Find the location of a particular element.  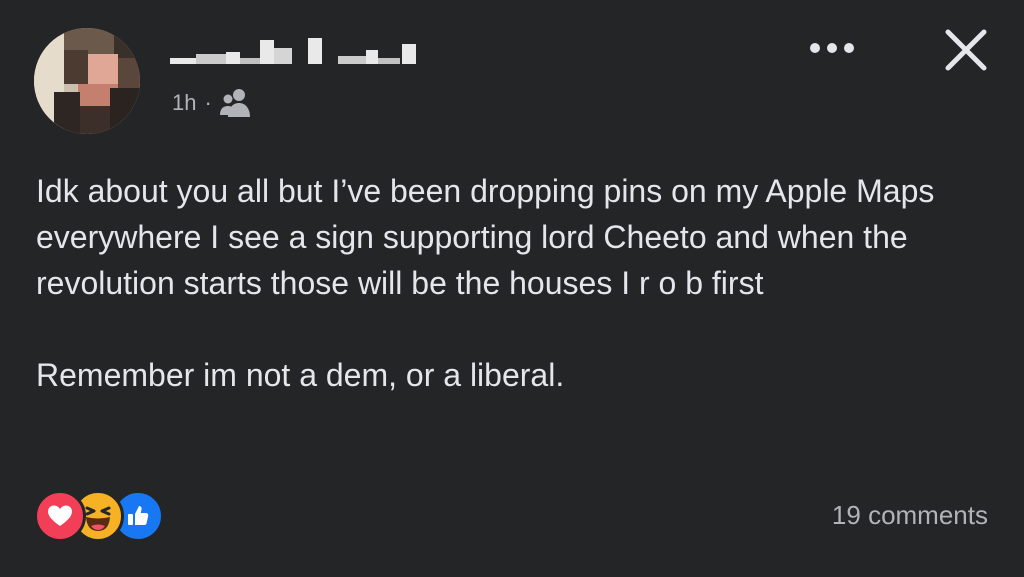

author-name is located at coordinates (300, 53).